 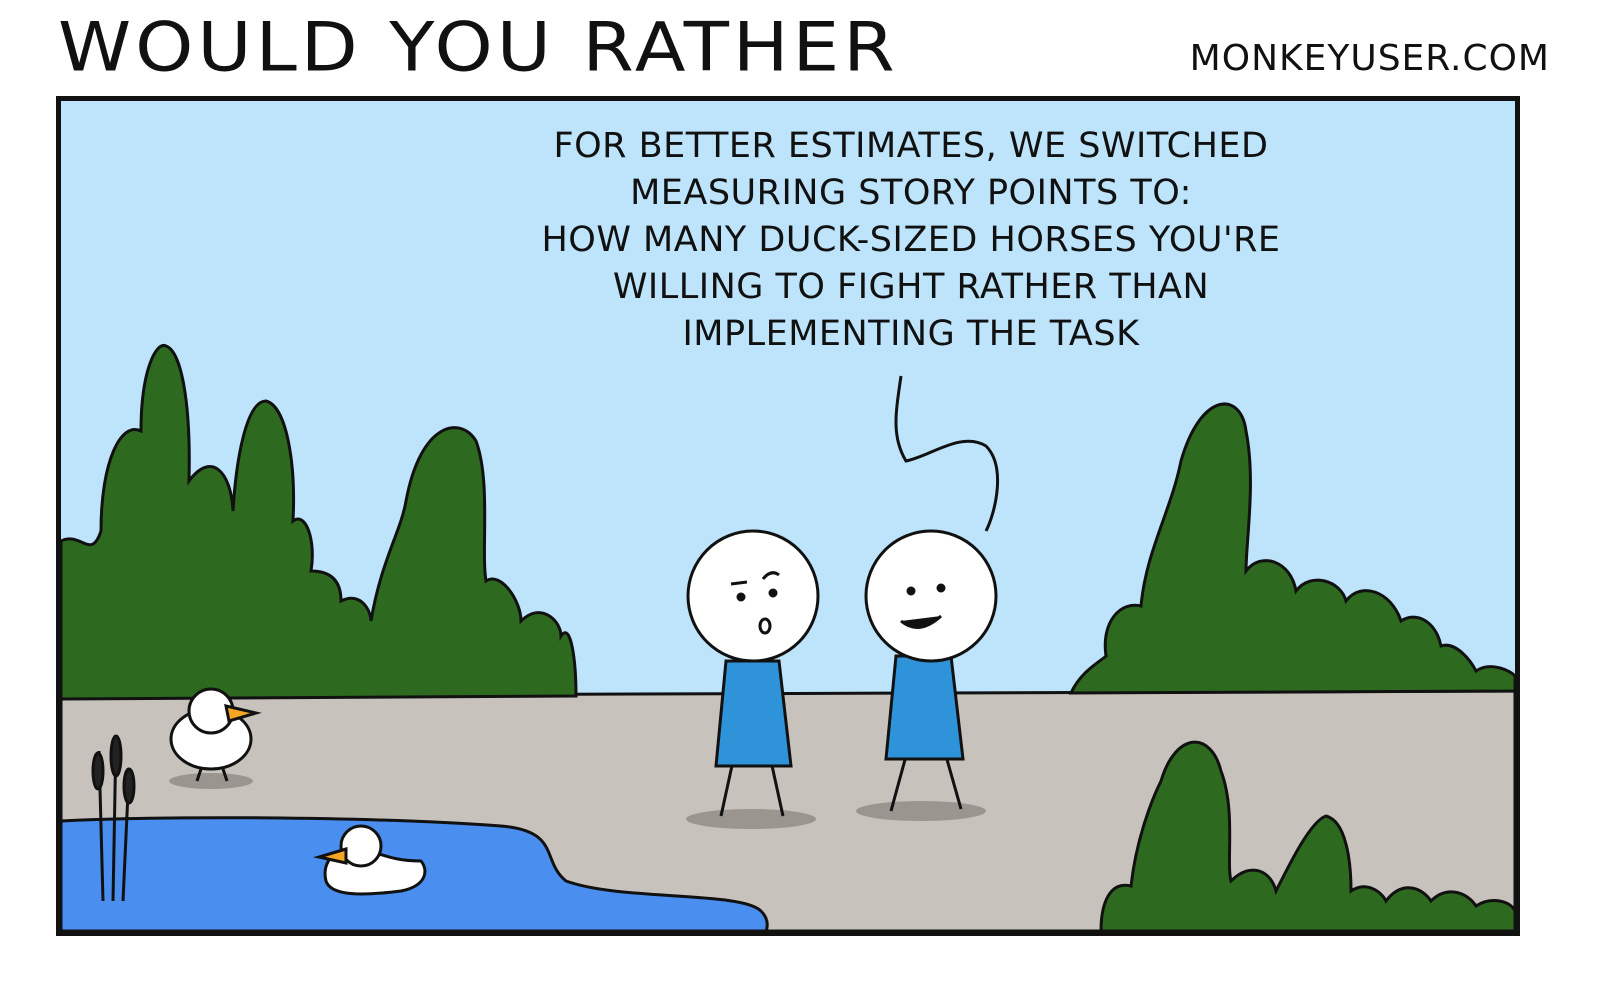 What do you see at coordinates (1291, 548) in the screenshot?
I see `bush-right` at bounding box center [1291, 548].